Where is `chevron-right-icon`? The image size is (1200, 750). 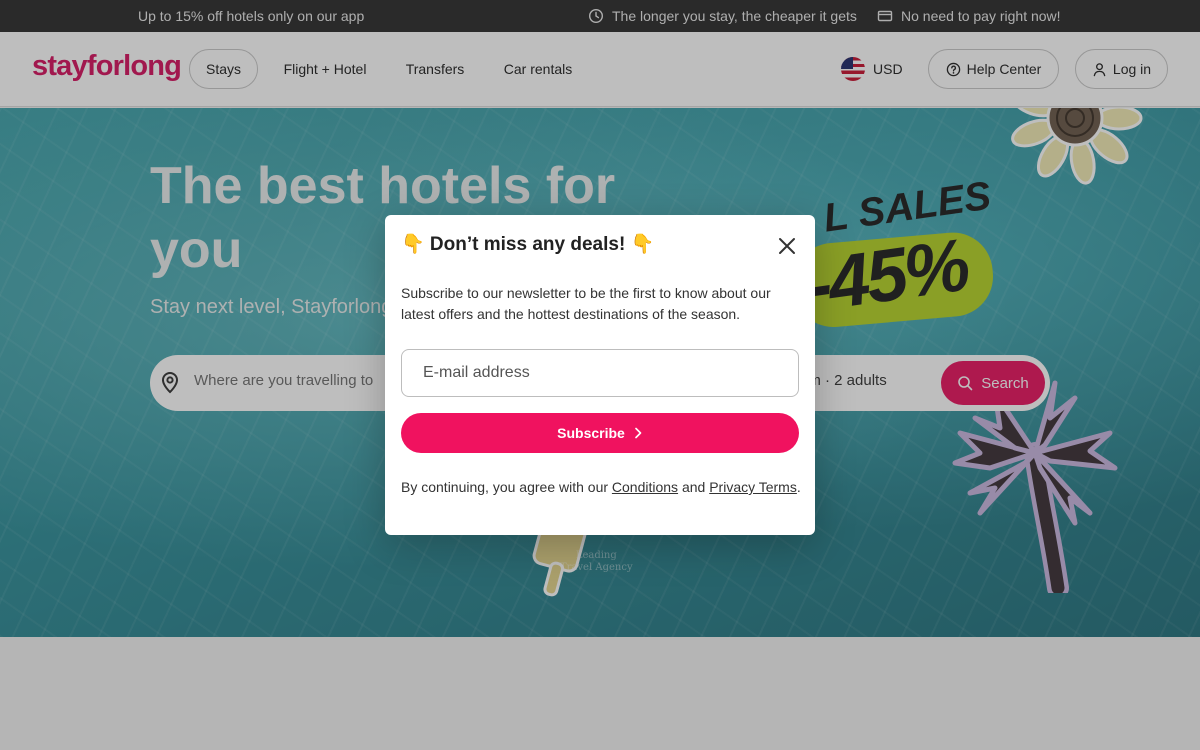
chevron-right-icon is located at coordinates (638, 433).